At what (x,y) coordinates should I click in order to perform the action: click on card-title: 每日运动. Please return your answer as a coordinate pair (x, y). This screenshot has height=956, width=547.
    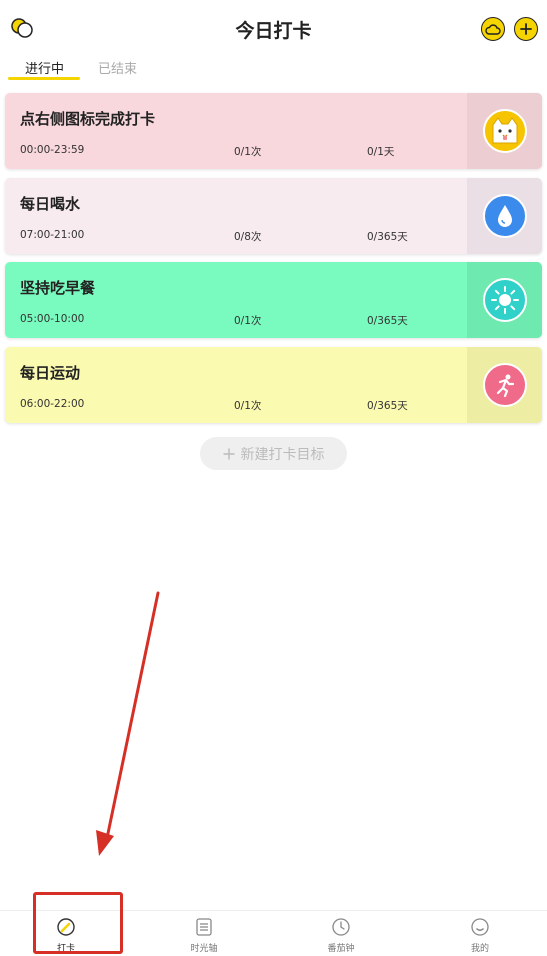
    Looking at the image, I should click on (50, 373).